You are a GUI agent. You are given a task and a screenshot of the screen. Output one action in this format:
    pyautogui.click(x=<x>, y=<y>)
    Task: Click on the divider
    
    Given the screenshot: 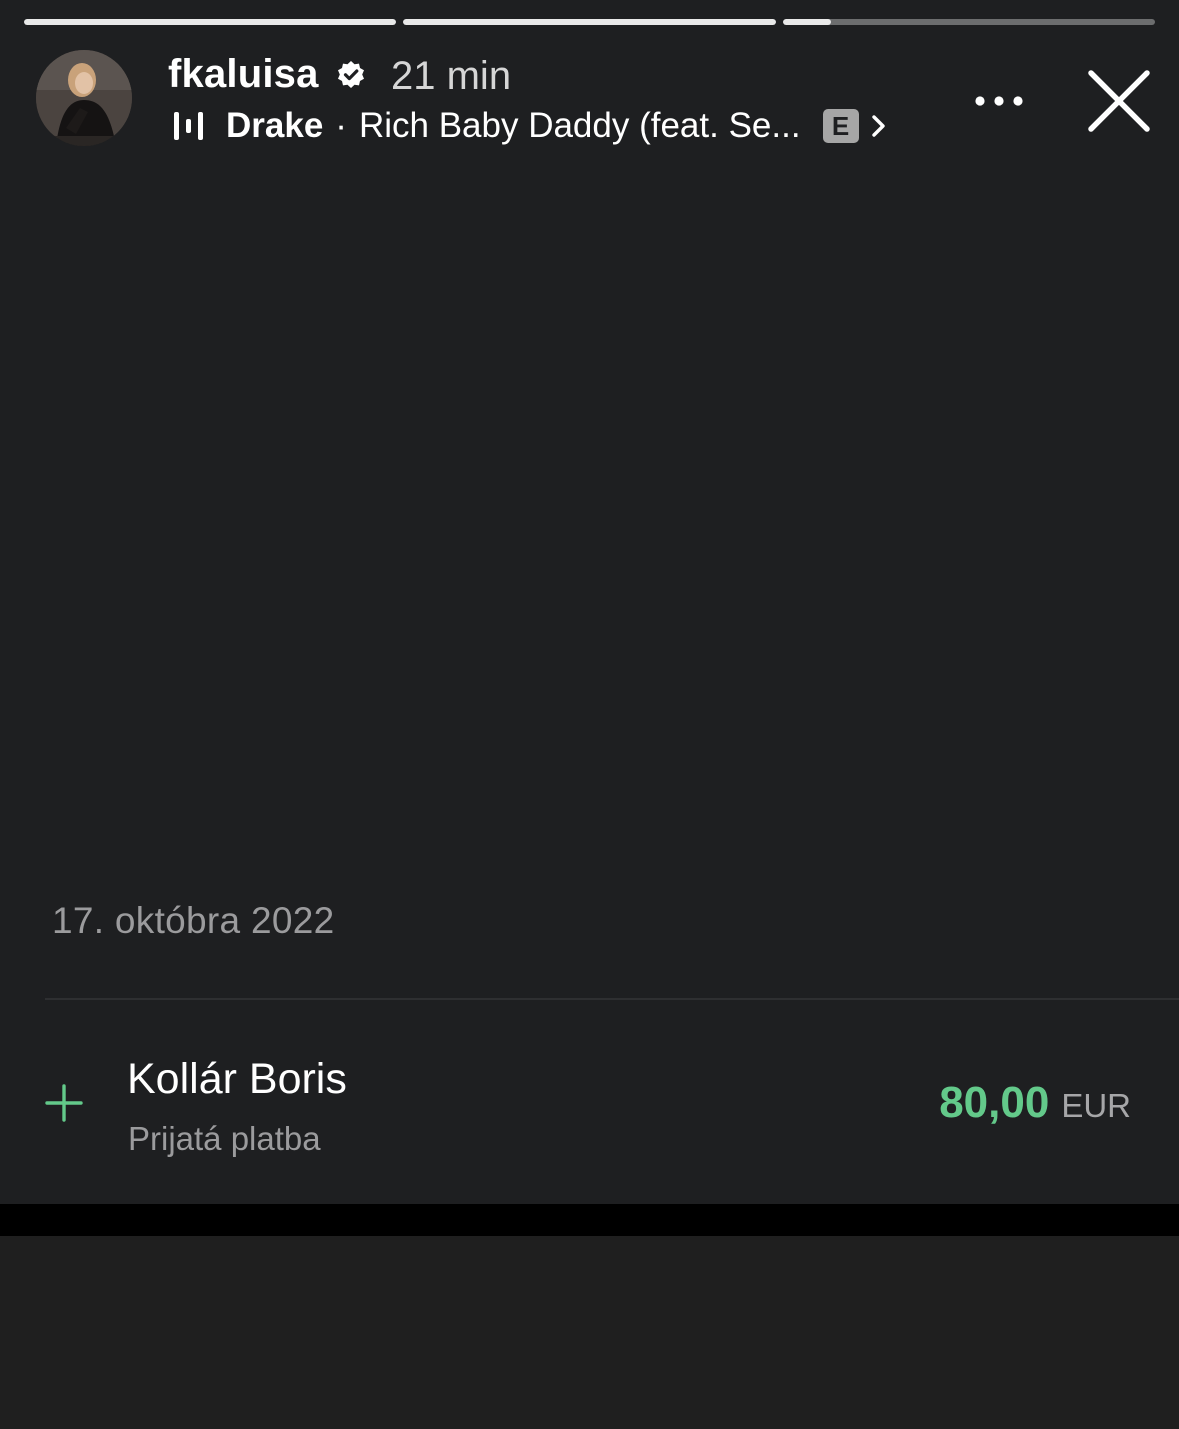 What is the action you would take?
    pyautogui.click(x=612, y=999)
    